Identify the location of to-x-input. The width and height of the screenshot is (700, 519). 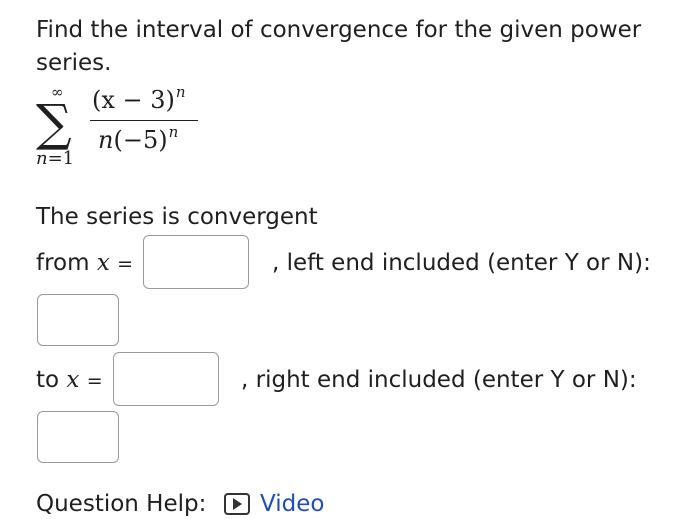
(166, 379).